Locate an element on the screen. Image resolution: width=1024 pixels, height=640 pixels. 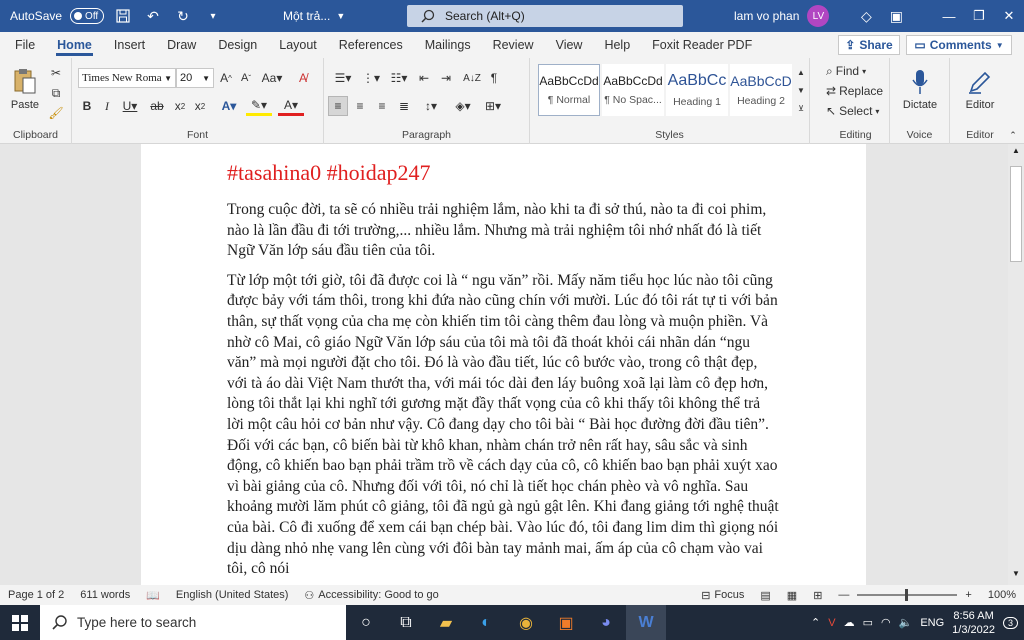
shrink-font-icon: Aˇ is located at coordinates (246, 78).